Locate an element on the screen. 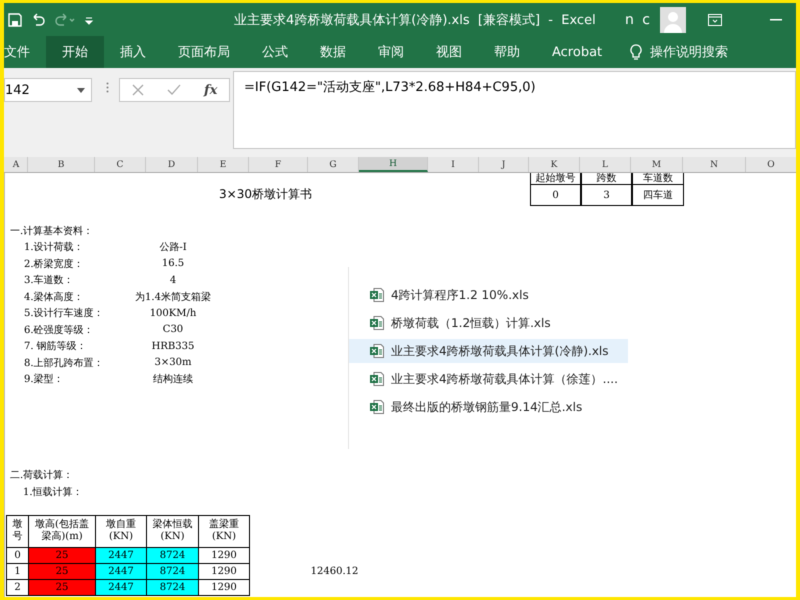 This screenshot has height=600, width=800. column-header: H is located at coordinates (393, 164).